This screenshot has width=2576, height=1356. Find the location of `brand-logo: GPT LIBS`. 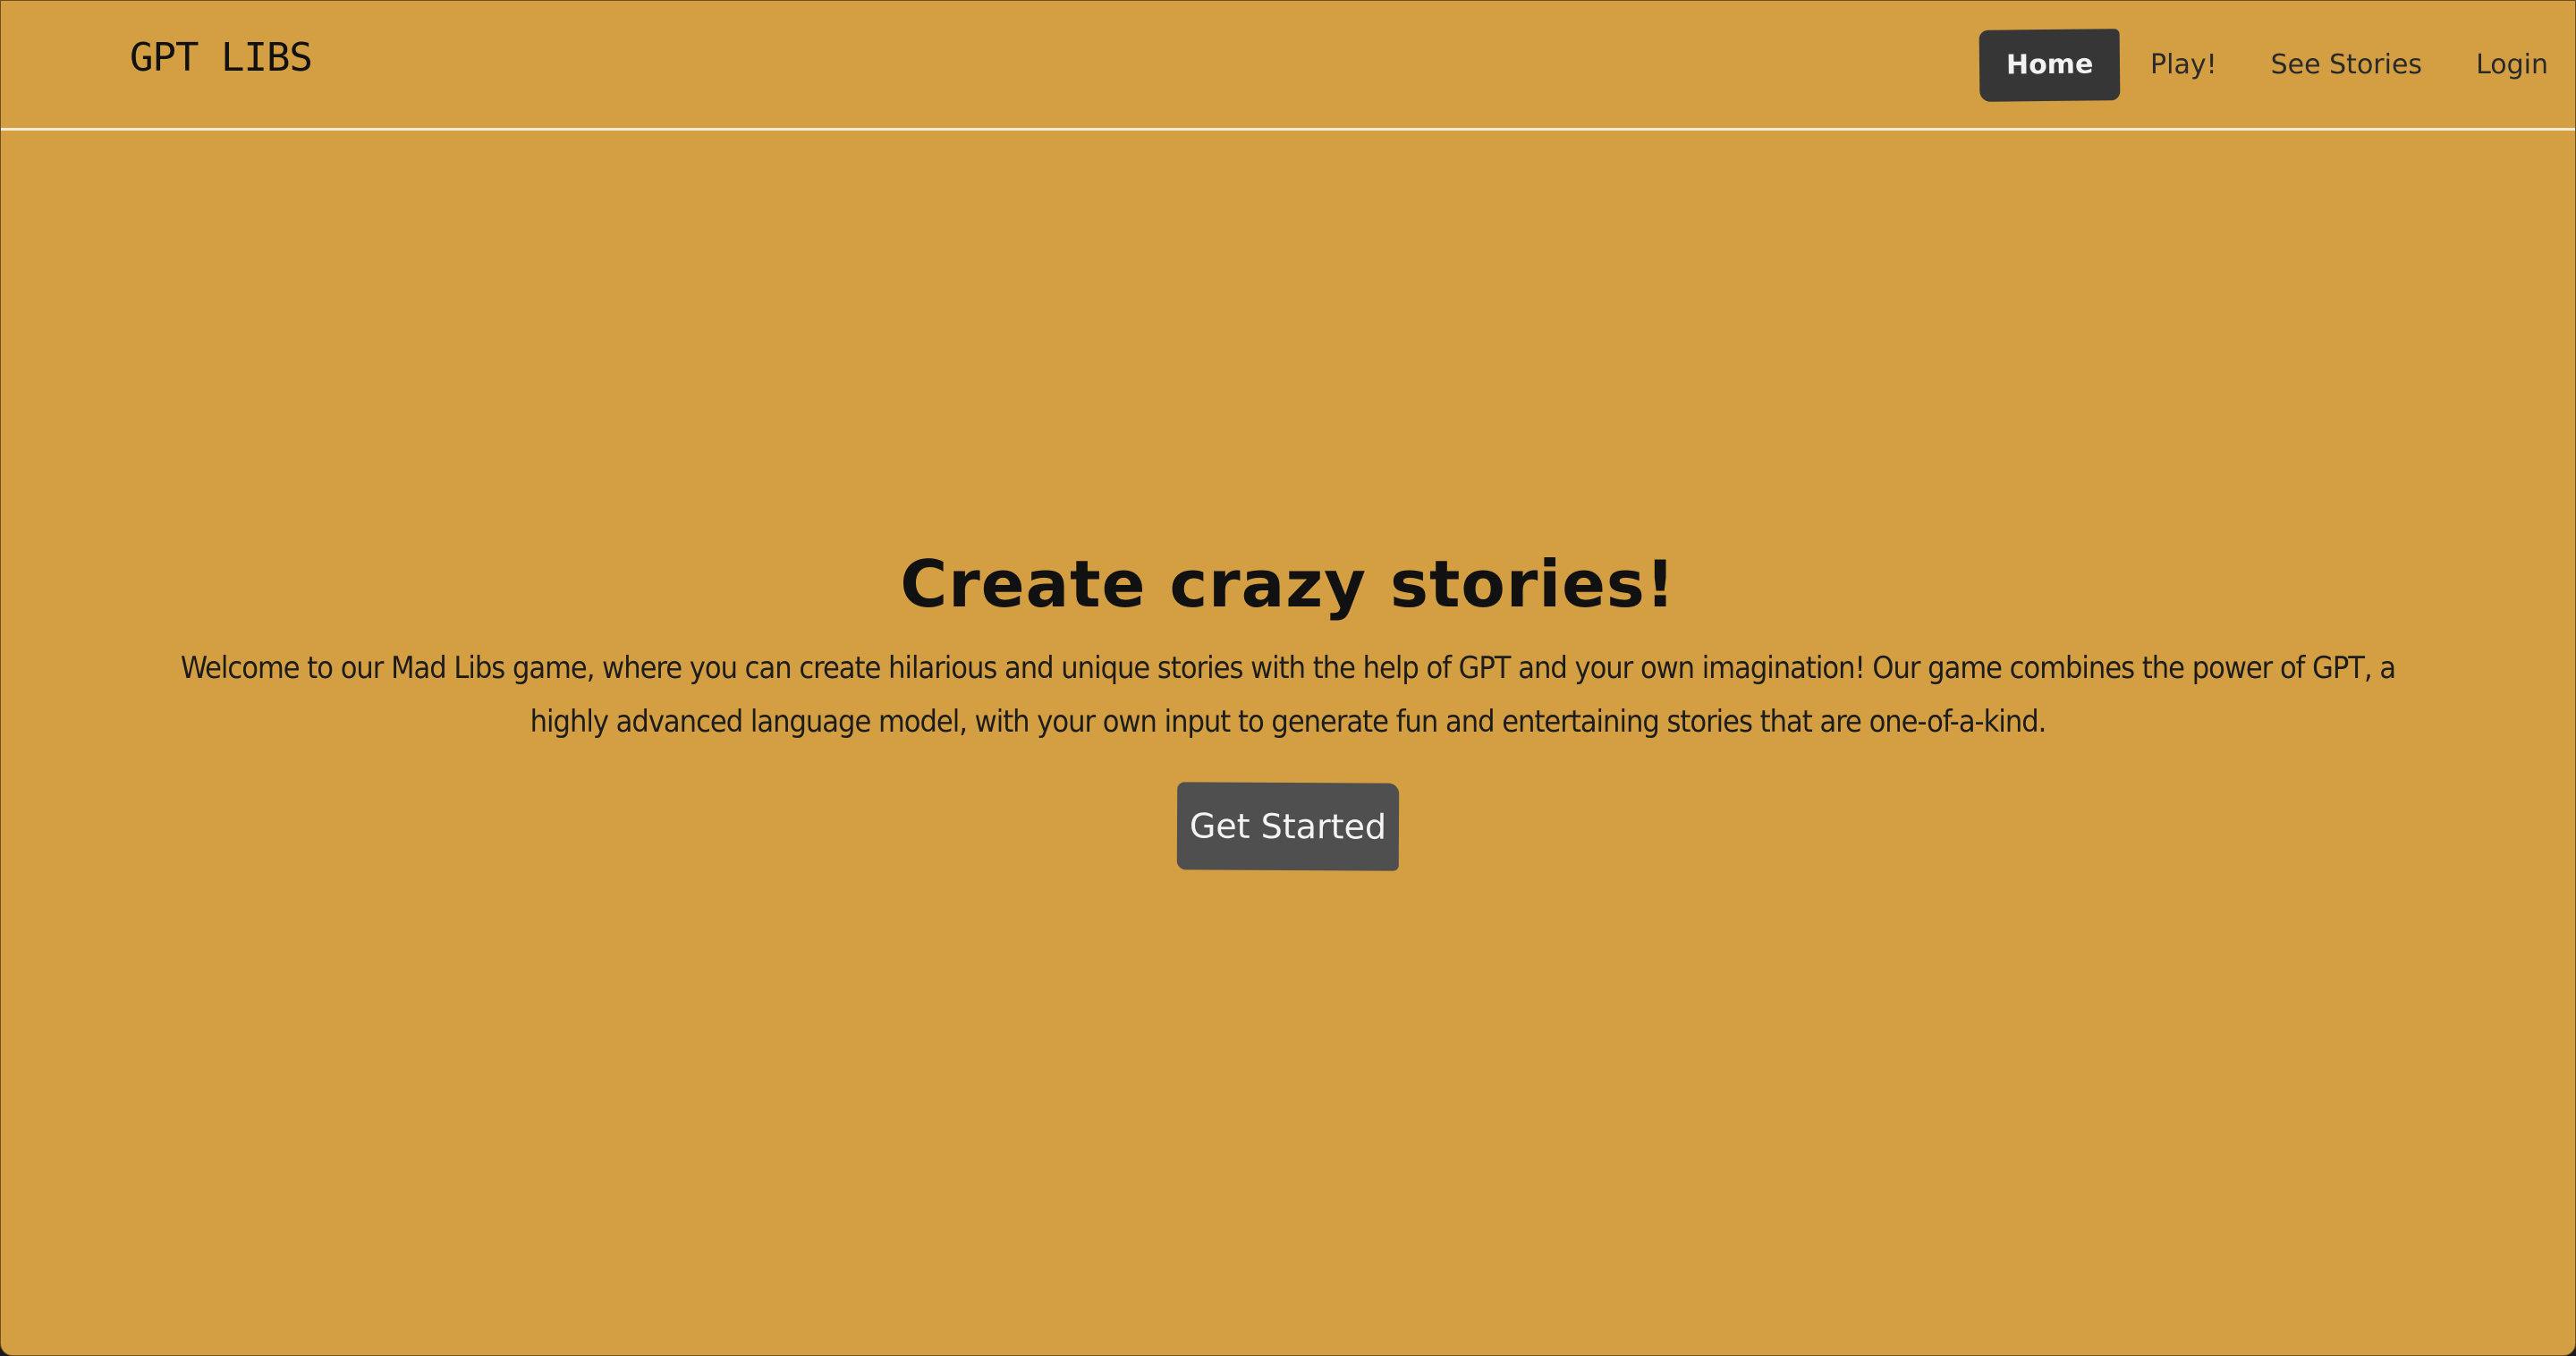

brand-logo: GPT LIBS is located at coordinates (221, 58).